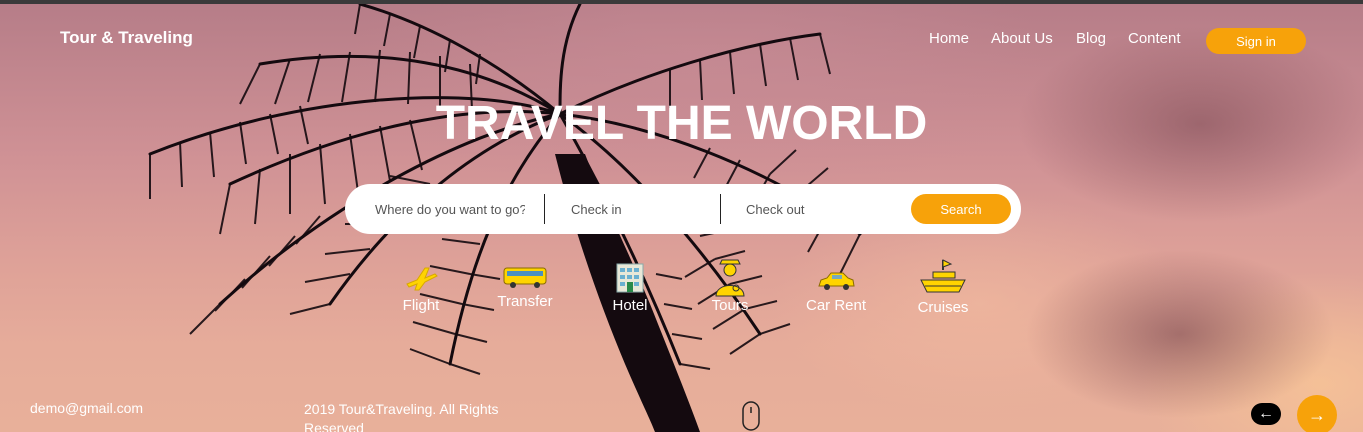  I want to click on category-label: Tours, so click(730, 305).